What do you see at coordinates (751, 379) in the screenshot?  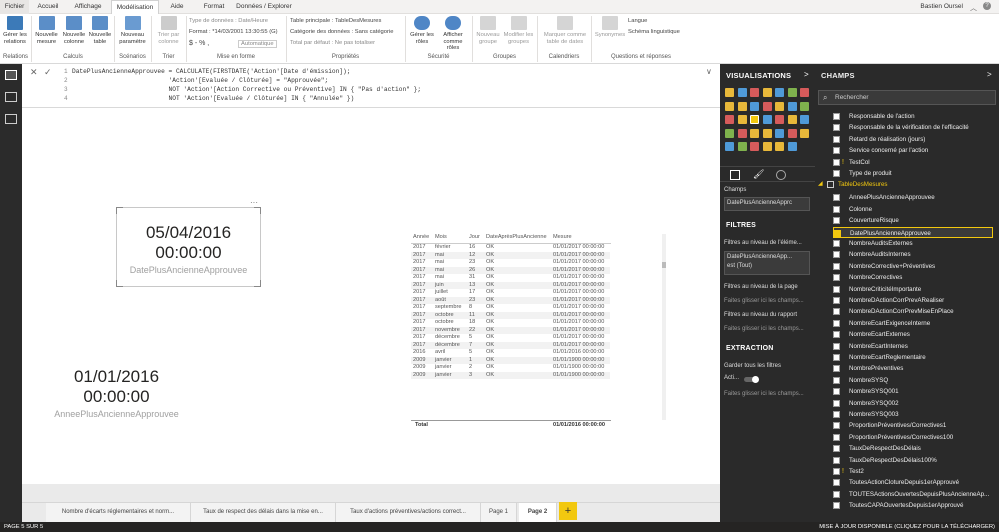 I see `keep-filters-toggle` at bounding box center [751, 379].